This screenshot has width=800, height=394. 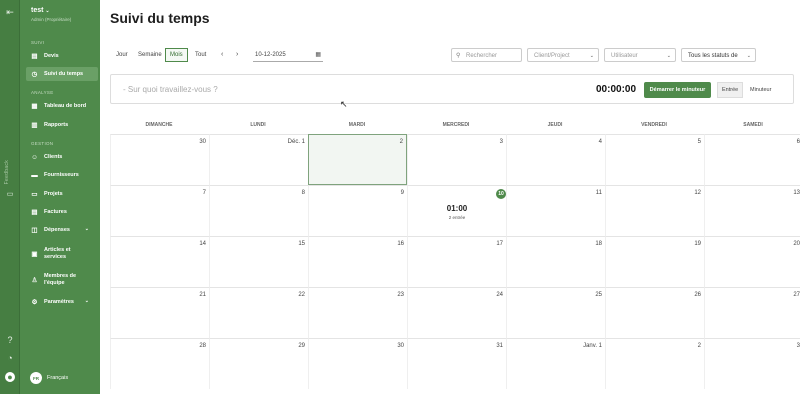 I want to click on sidebar-collapse-icon: ⇤, so click(x=10, y=12).